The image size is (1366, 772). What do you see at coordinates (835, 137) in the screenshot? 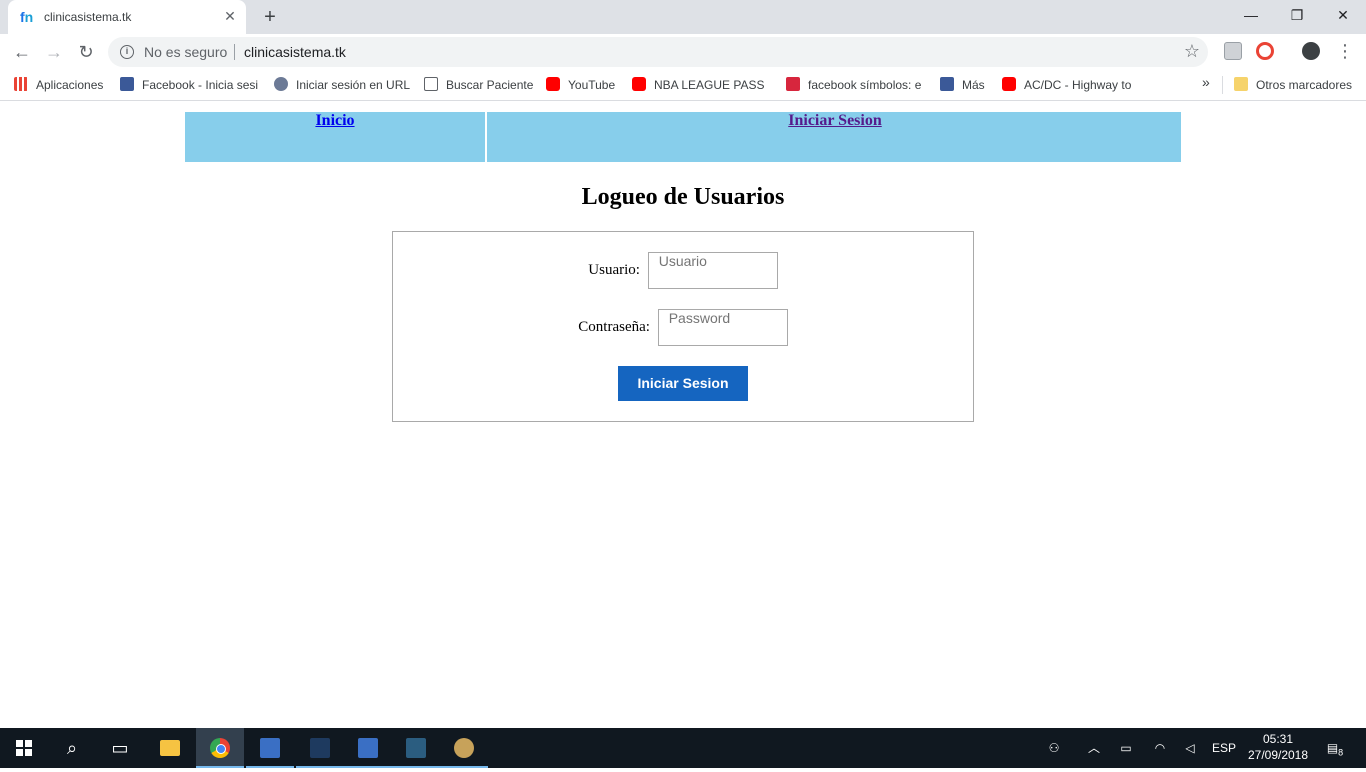
I see `nav-cell-login: Iniciar Sesion` at bounding box center [835, 137].